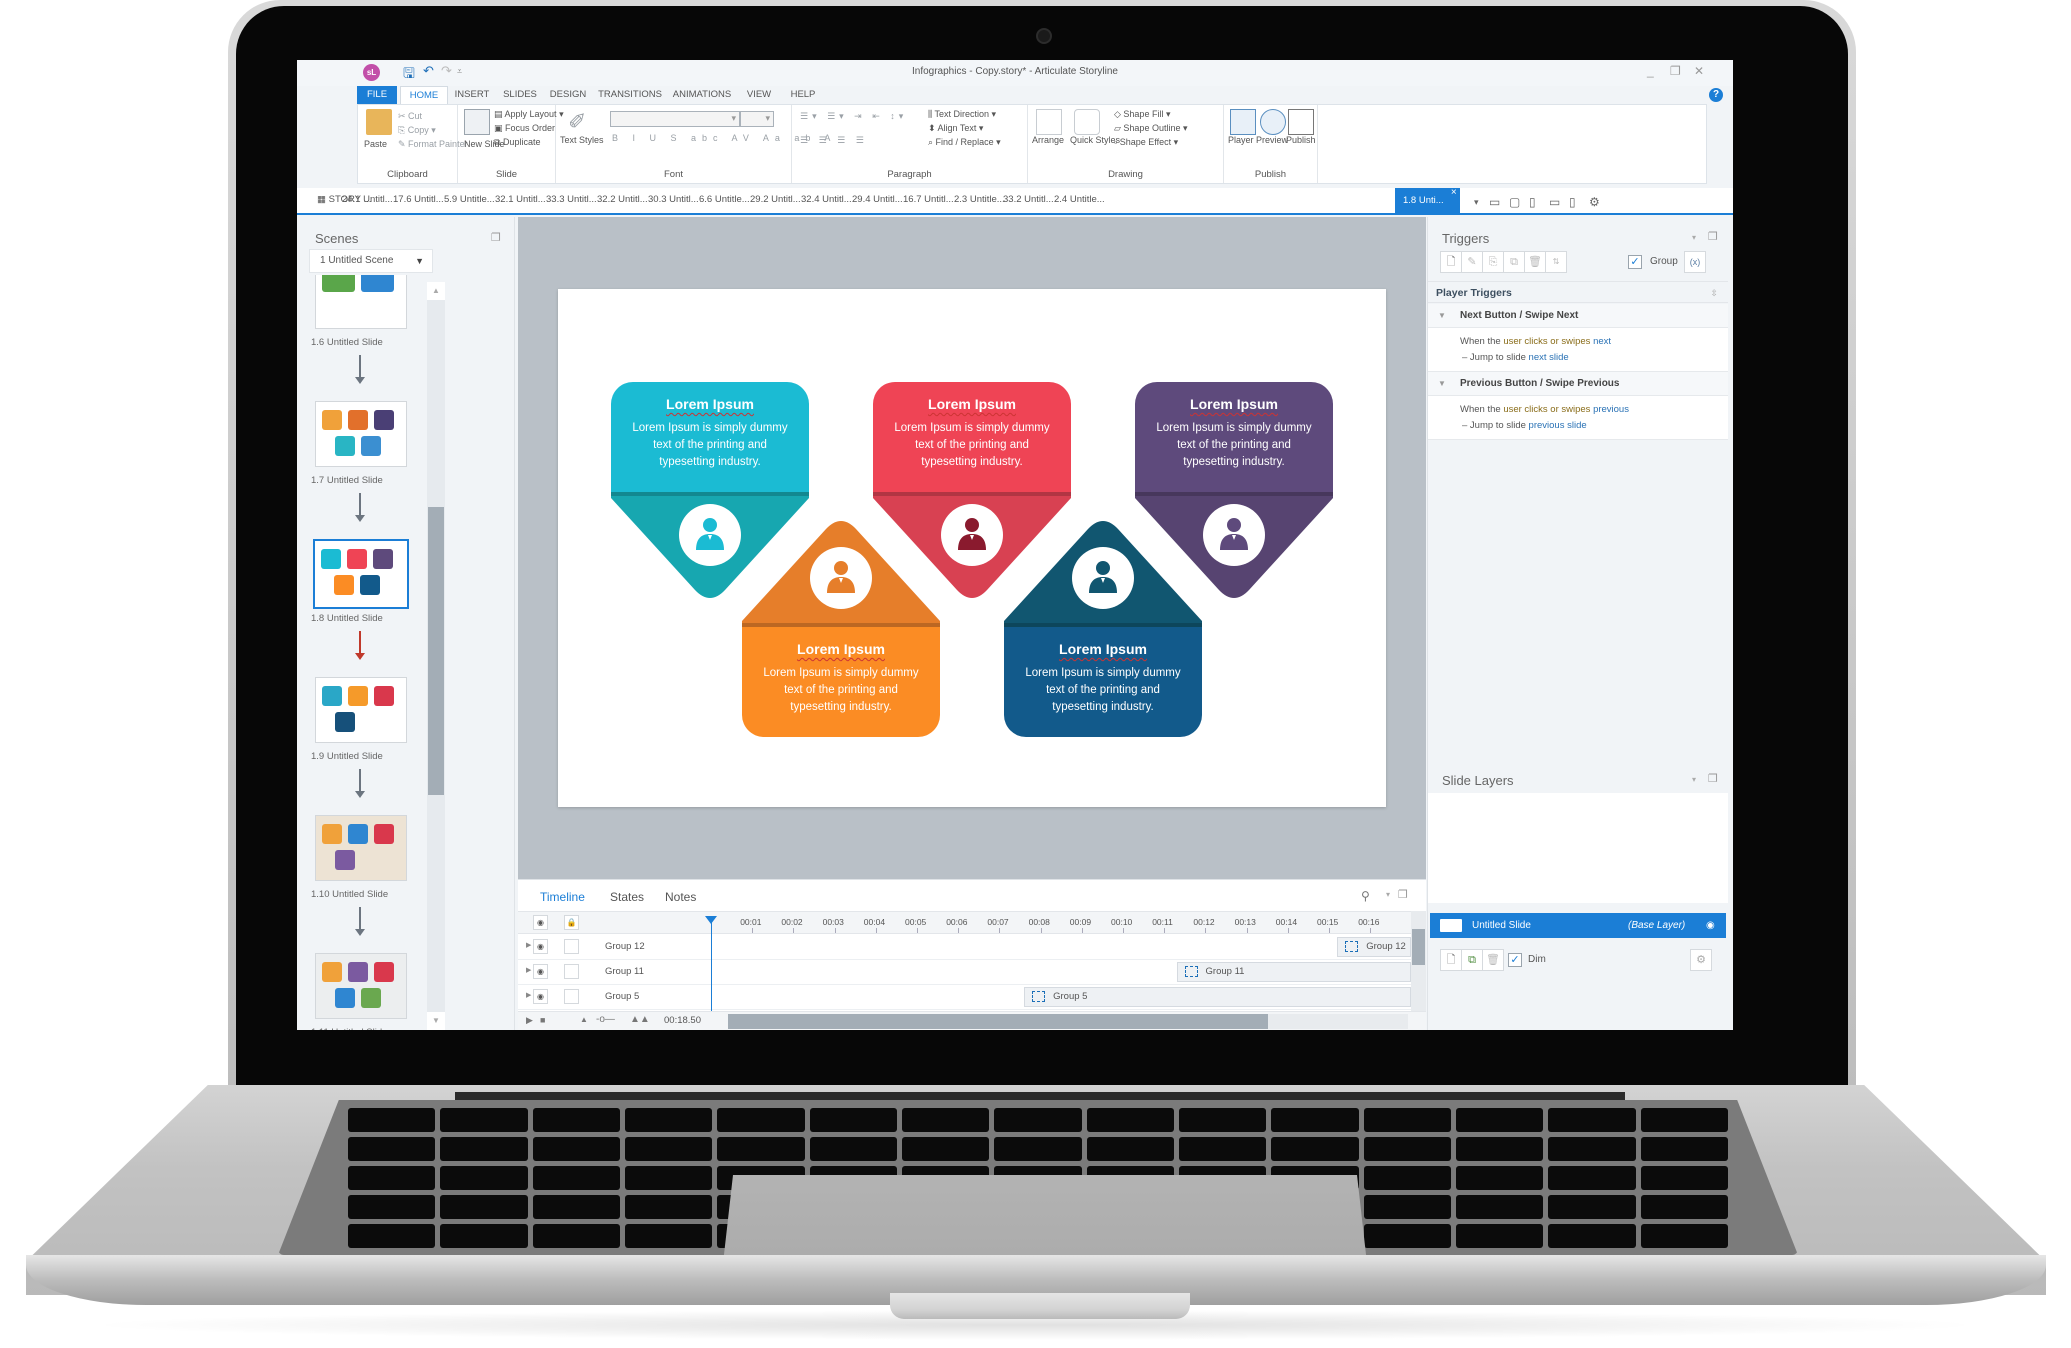  I want to click on trigger-object-link: previous, so click(1611, 409).